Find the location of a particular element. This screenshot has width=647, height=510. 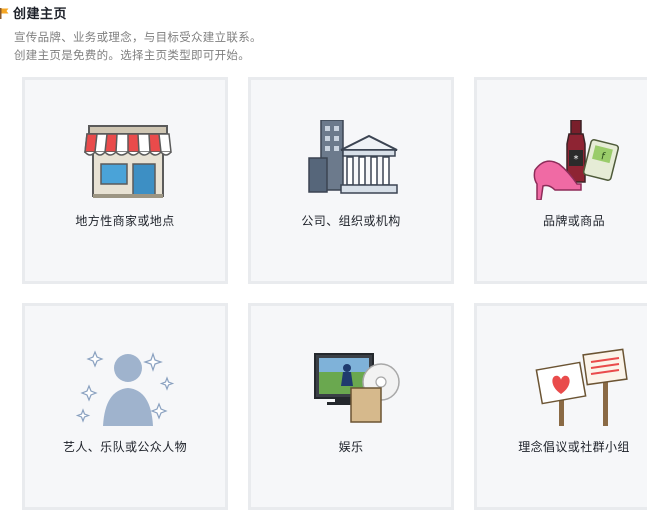

category-tile-brand: * f 品牌或商品 is located at coordinates (560, 180).